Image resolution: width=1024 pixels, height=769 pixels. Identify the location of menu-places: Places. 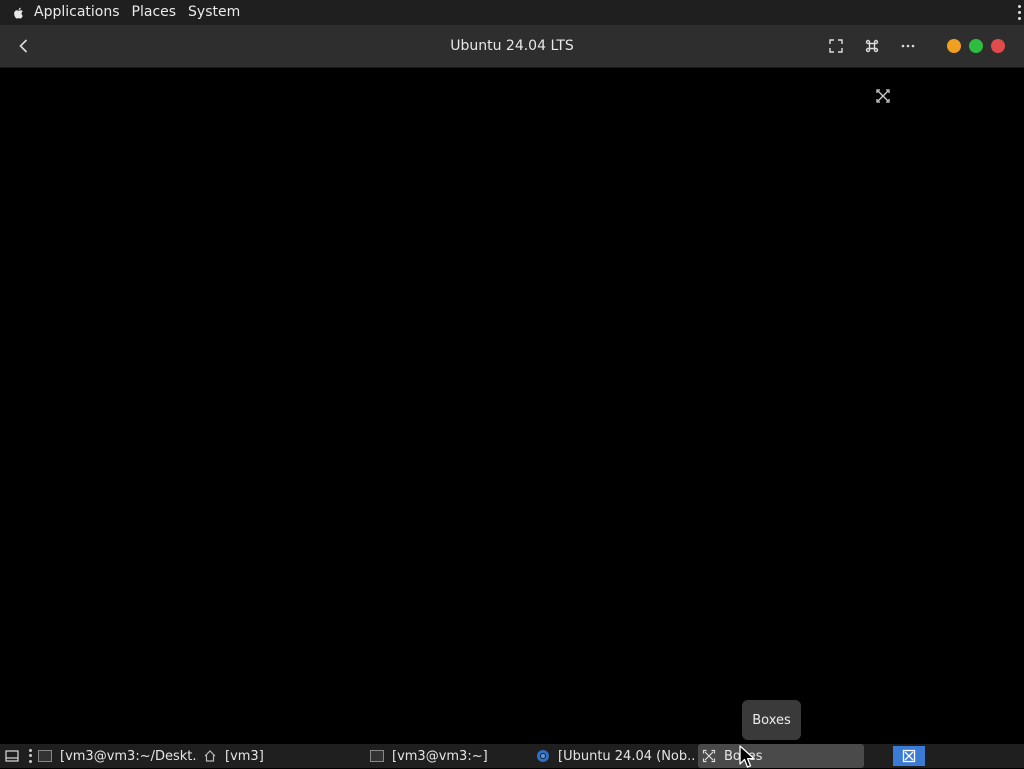
(154, 12).